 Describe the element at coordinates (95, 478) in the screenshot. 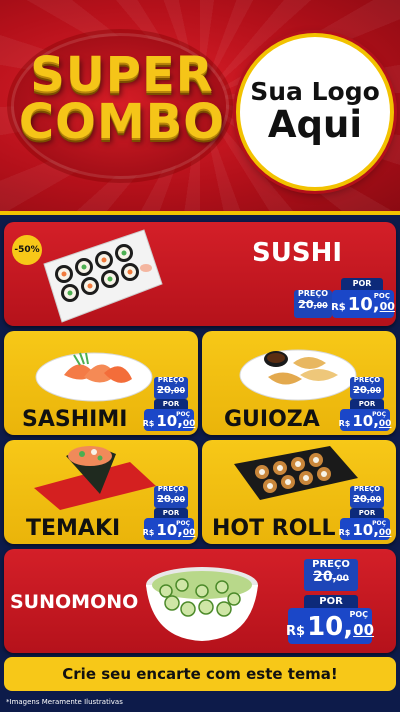

I see `temaki-image` at that location.